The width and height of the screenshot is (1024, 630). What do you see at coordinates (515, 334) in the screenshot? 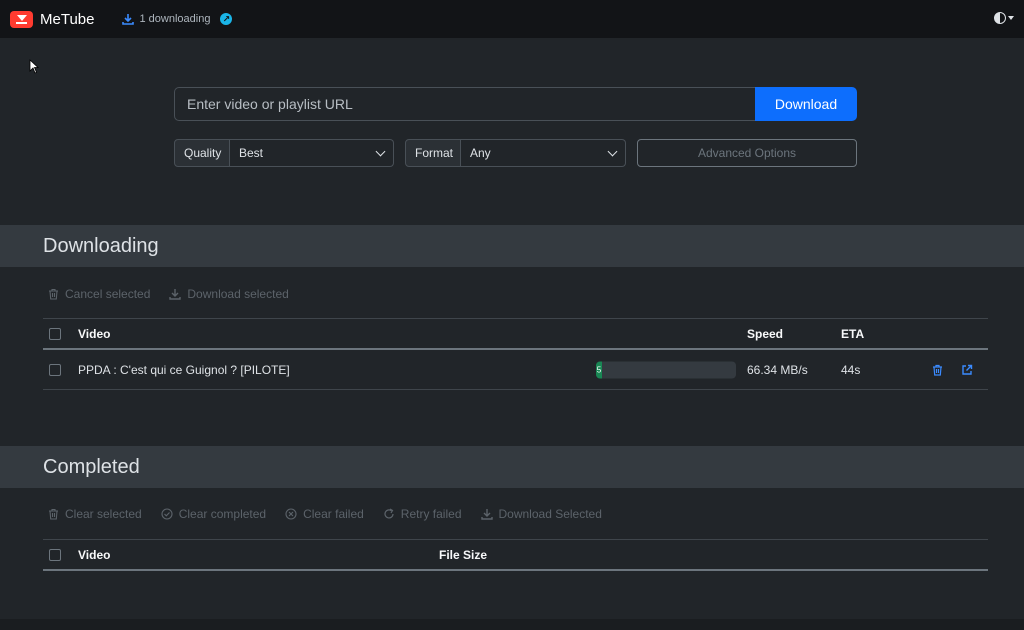
I see `downloading-table-header: Video Speed ETA` at bounding box center [515, 334].